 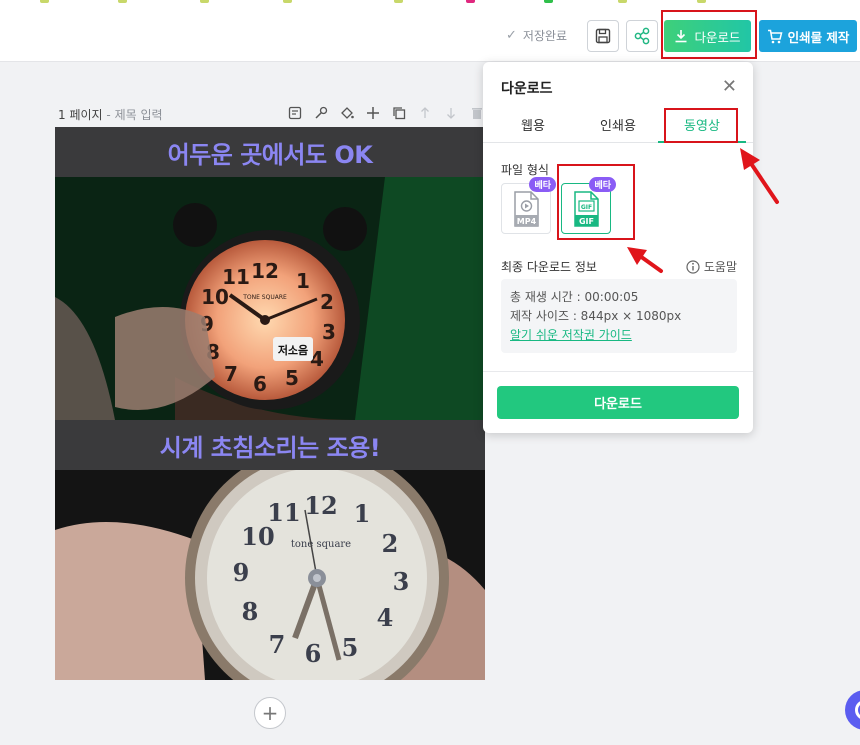 I want to click on page-title-input: 제목 입력, so click(x=139, y=115).